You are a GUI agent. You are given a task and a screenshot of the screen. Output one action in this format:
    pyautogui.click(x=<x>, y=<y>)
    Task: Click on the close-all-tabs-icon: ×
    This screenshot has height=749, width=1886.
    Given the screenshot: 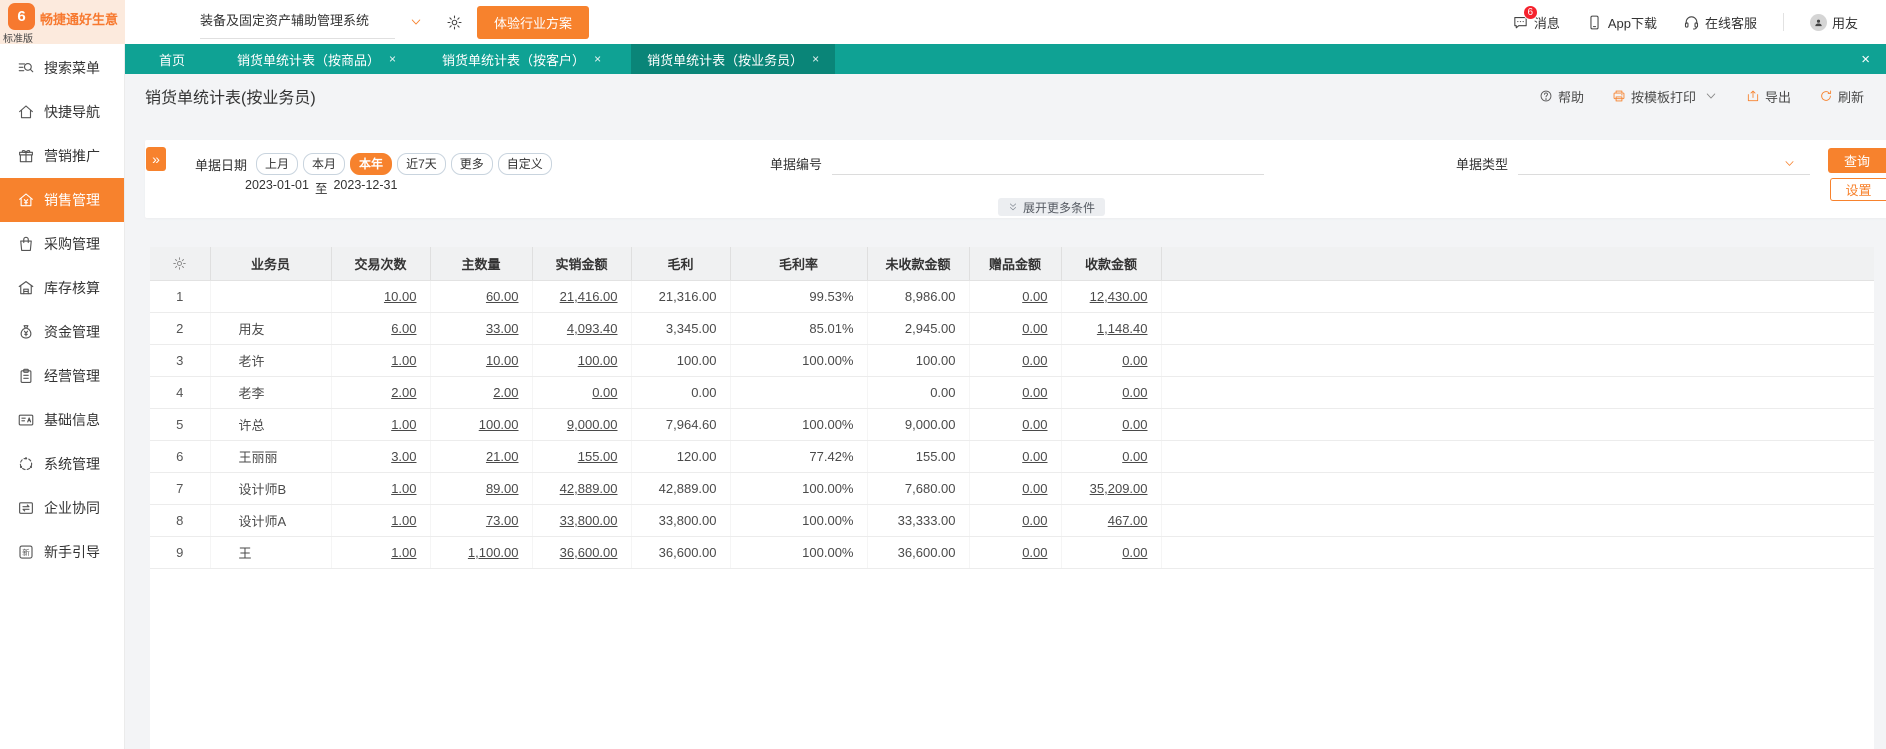 What is the action you would take?
    pyautogui.click(x=1865, y=59)
    